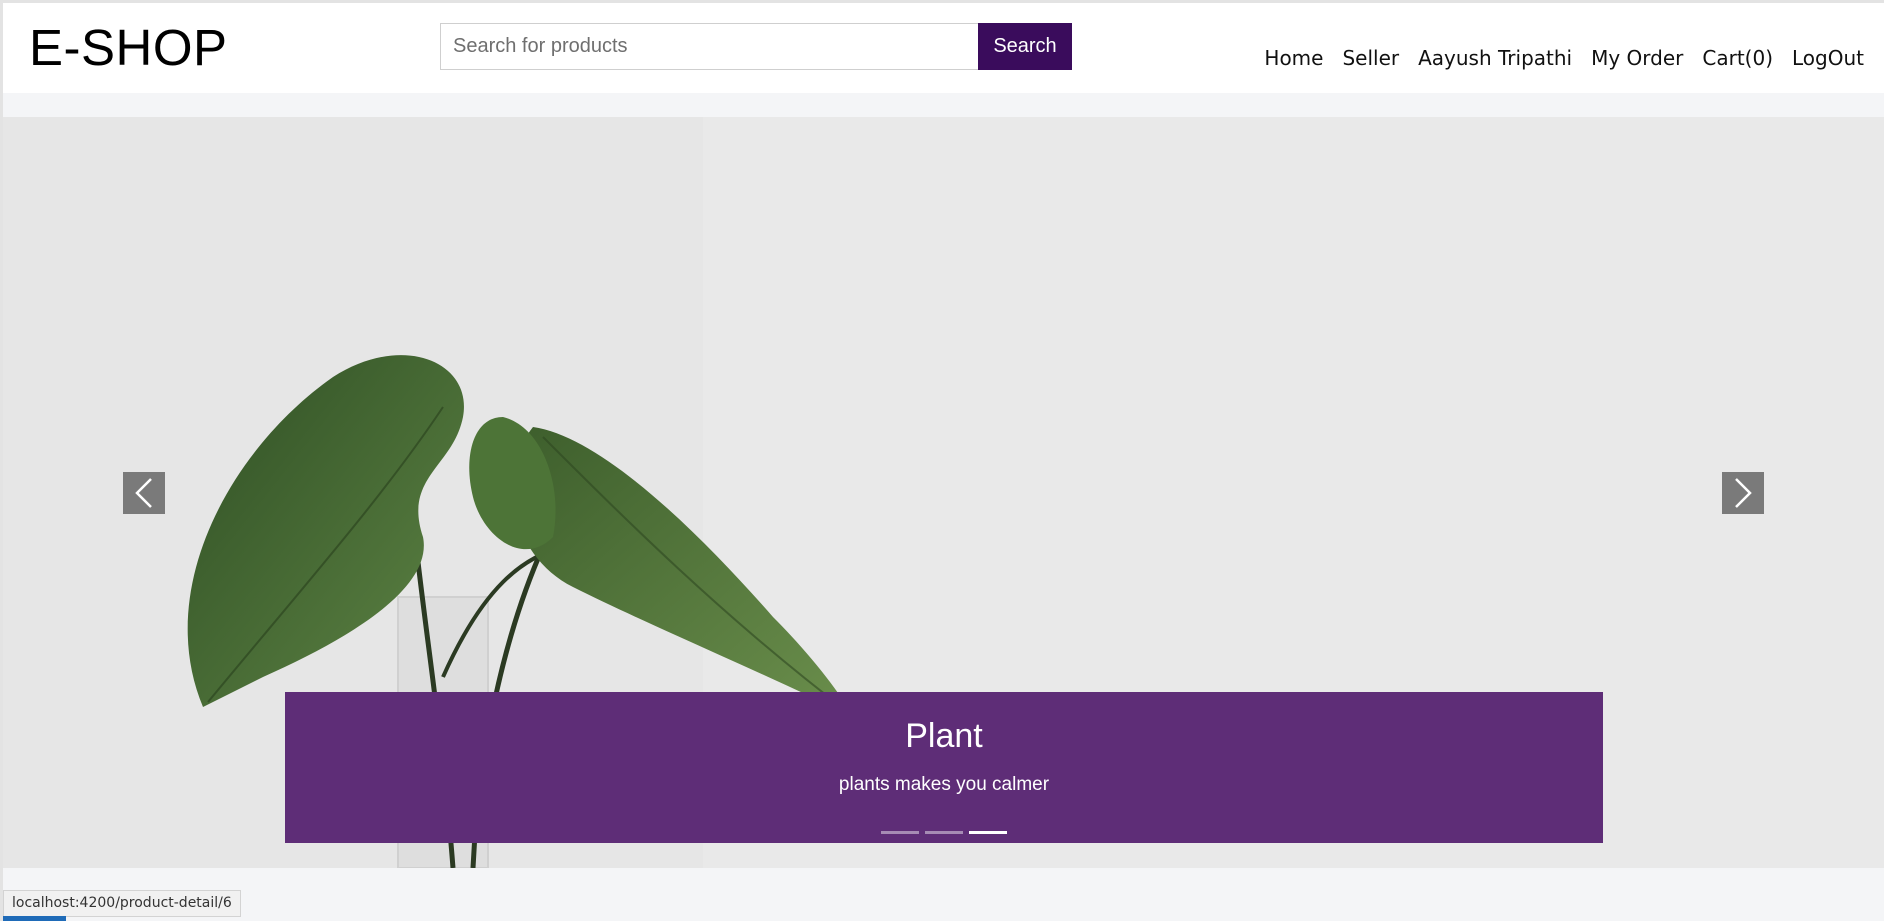 This screenshot has height=921, width=1884. I want to click on carousel-prev-button, so click(144, 493).